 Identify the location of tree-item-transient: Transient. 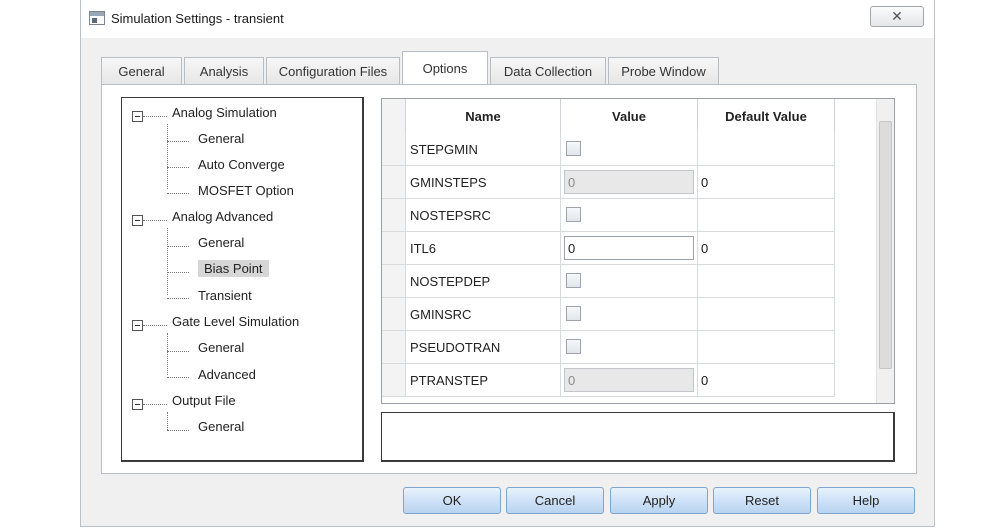
(225, 295).